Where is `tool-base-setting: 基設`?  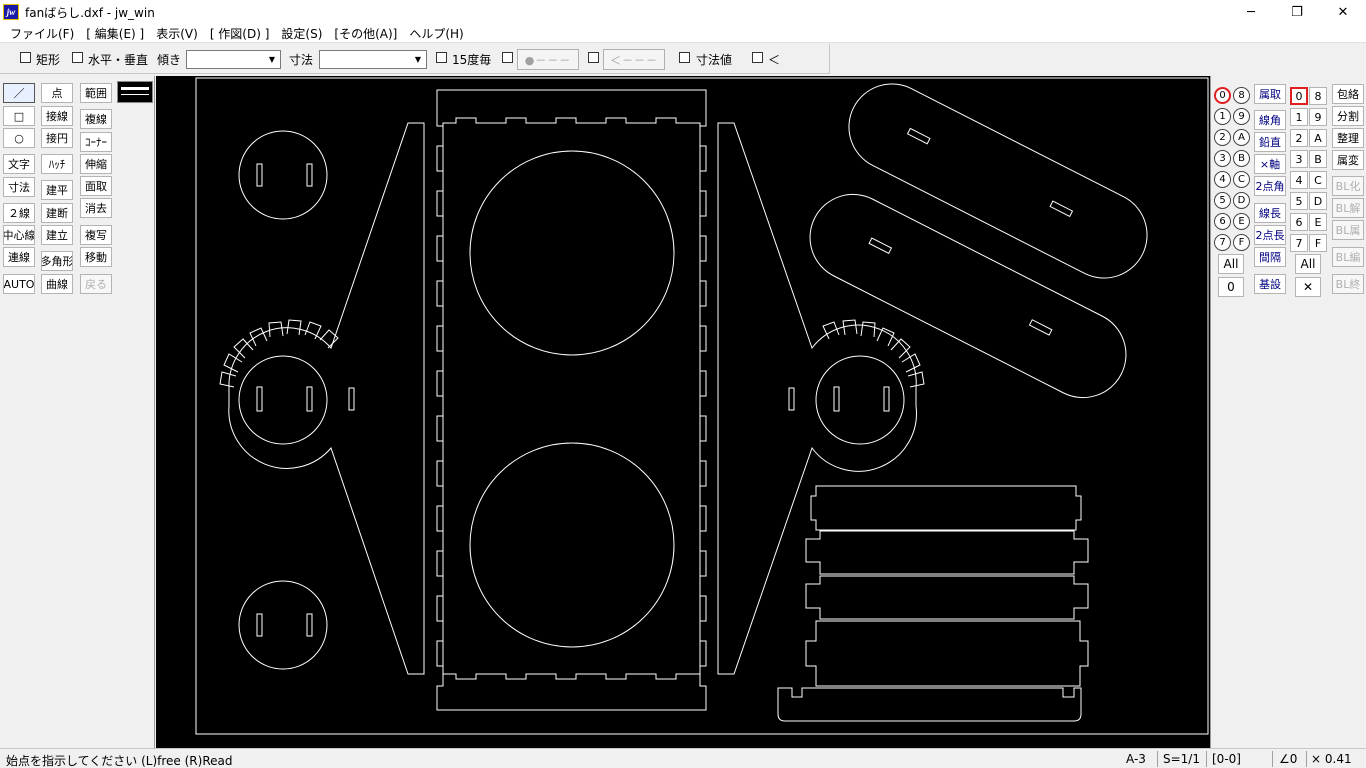 tool-base-setting: 基設 is located at coordinates (1270, 284).